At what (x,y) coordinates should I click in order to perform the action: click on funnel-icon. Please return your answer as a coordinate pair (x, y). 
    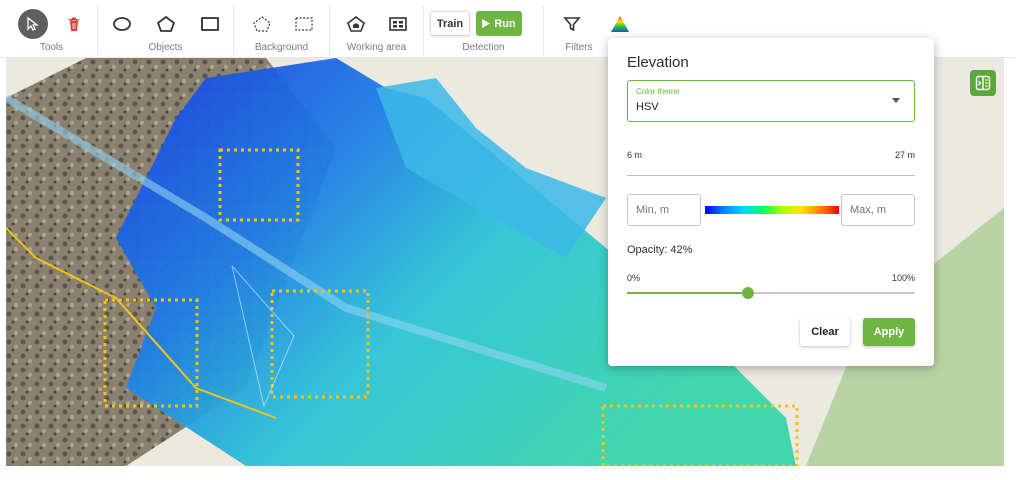
    Looking at the image, I should click on (572, 24).